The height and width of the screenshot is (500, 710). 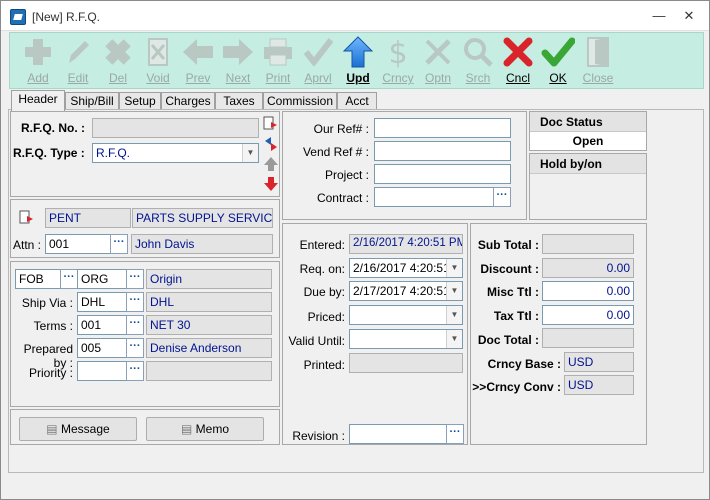 I want to click on revision-lookup-button: ···, so click(x=455, y=434).